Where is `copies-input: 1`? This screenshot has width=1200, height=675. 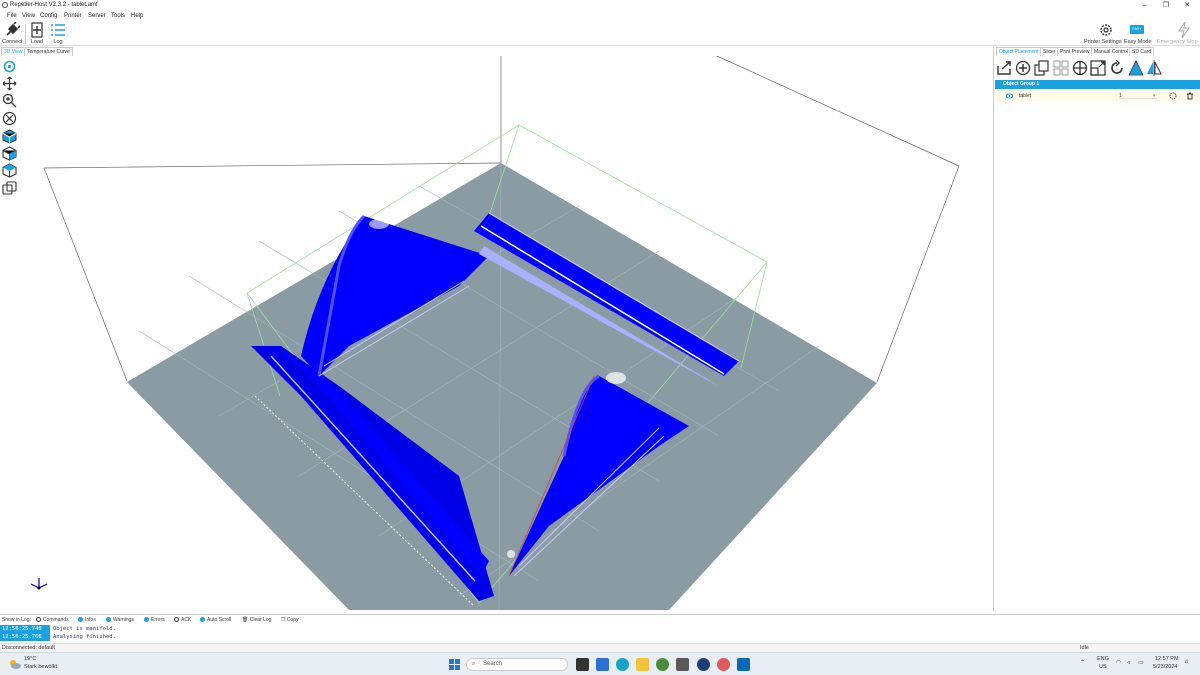 copies-input: 1 is located at coordinates (1138, 95).